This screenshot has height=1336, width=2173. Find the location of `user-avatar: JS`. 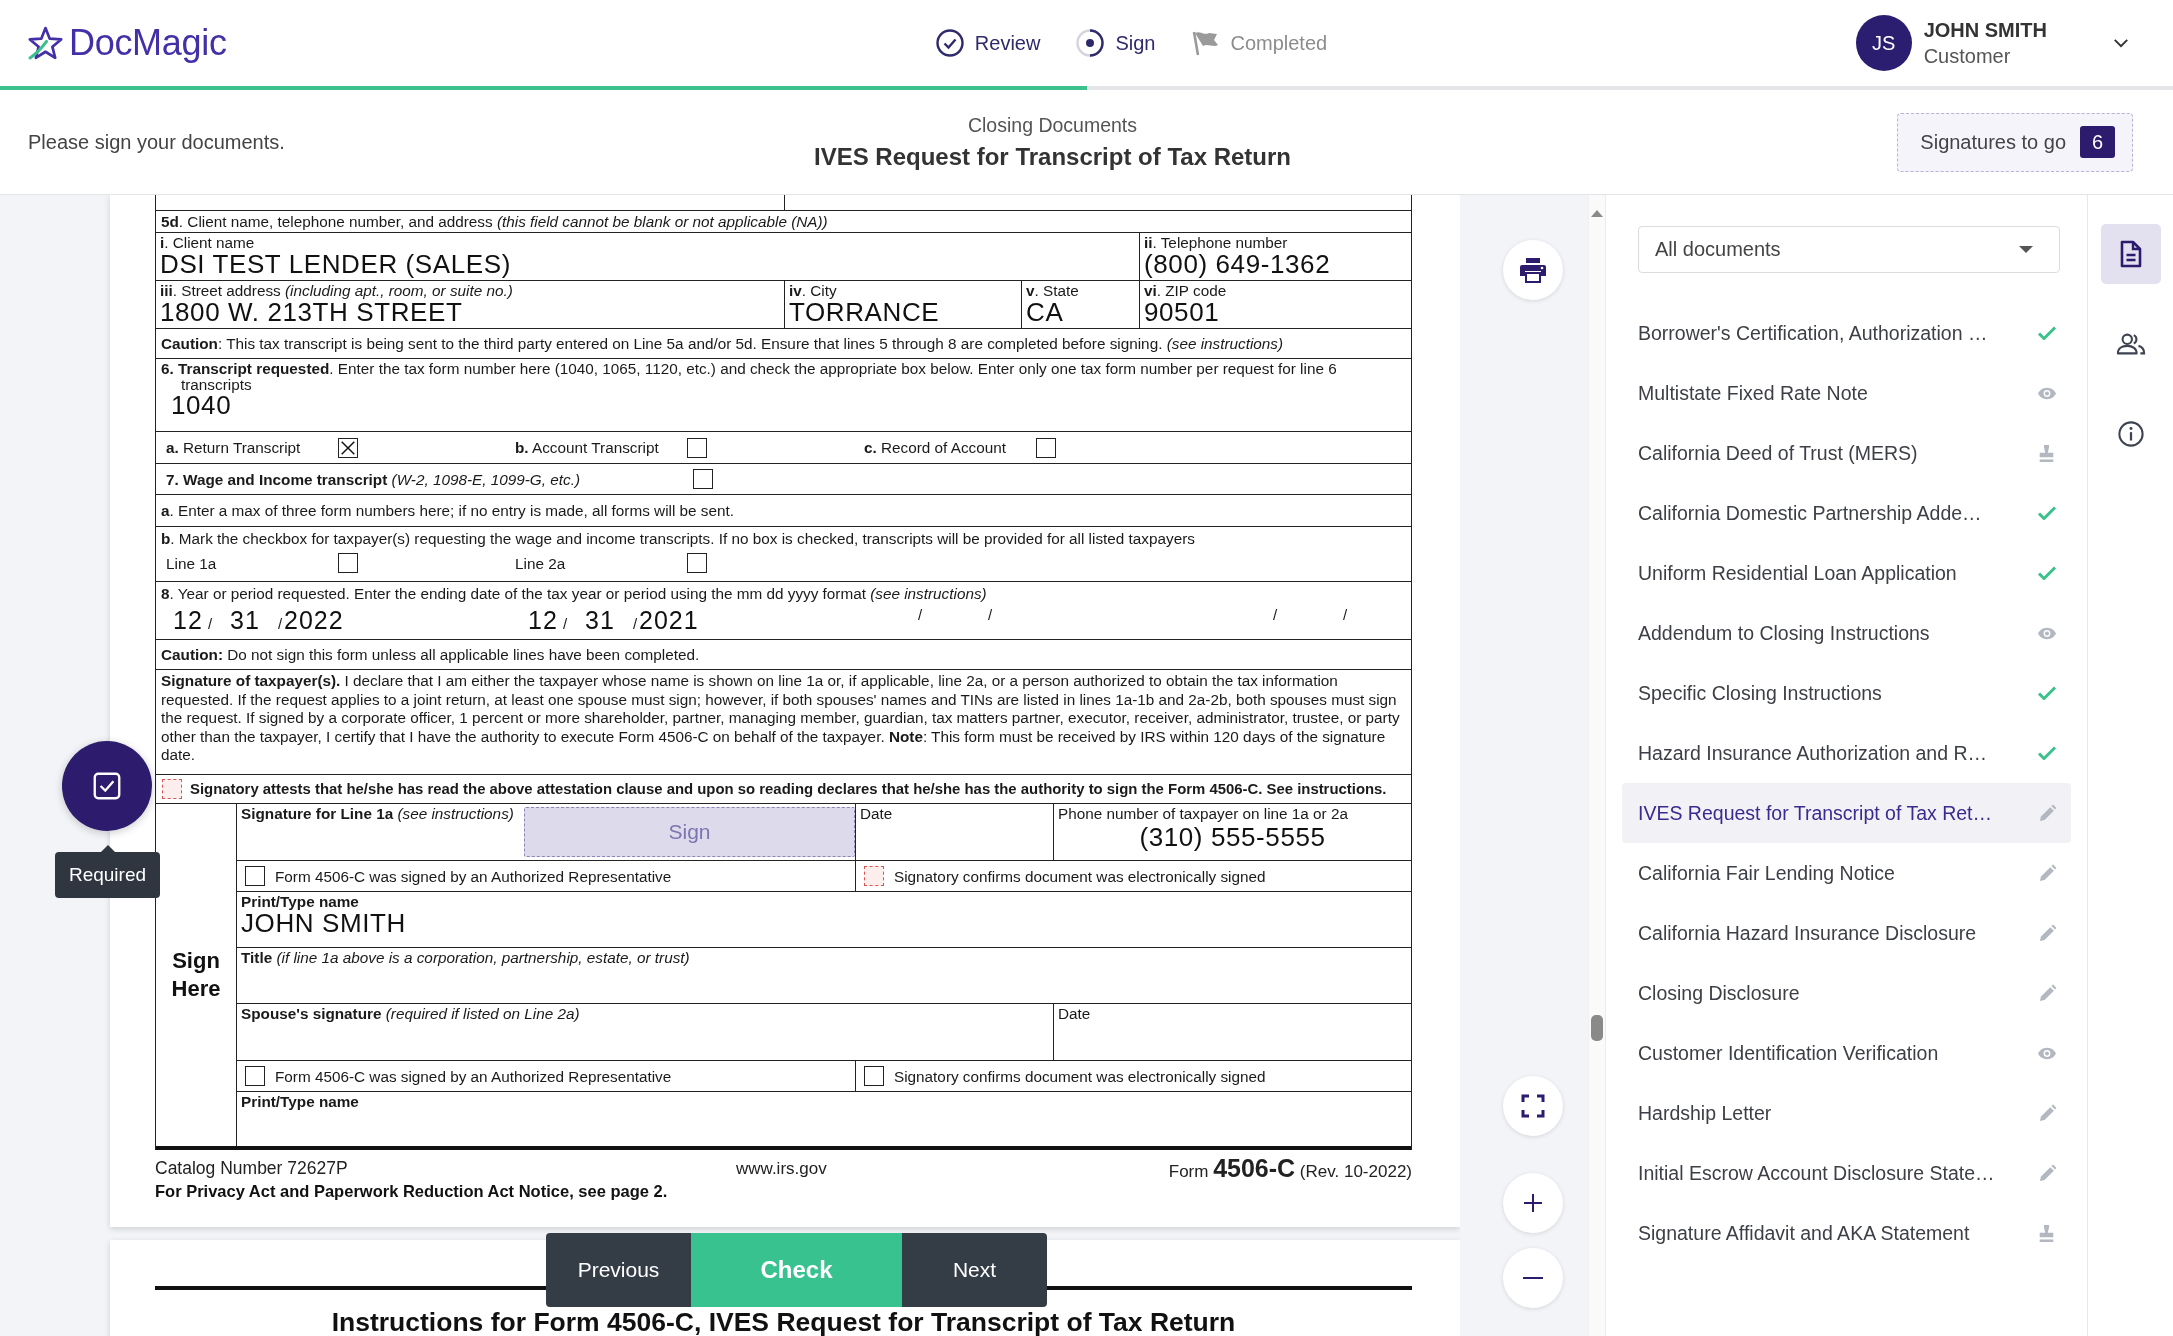

user-avatar: JS is located at coordinates (1883, 43).